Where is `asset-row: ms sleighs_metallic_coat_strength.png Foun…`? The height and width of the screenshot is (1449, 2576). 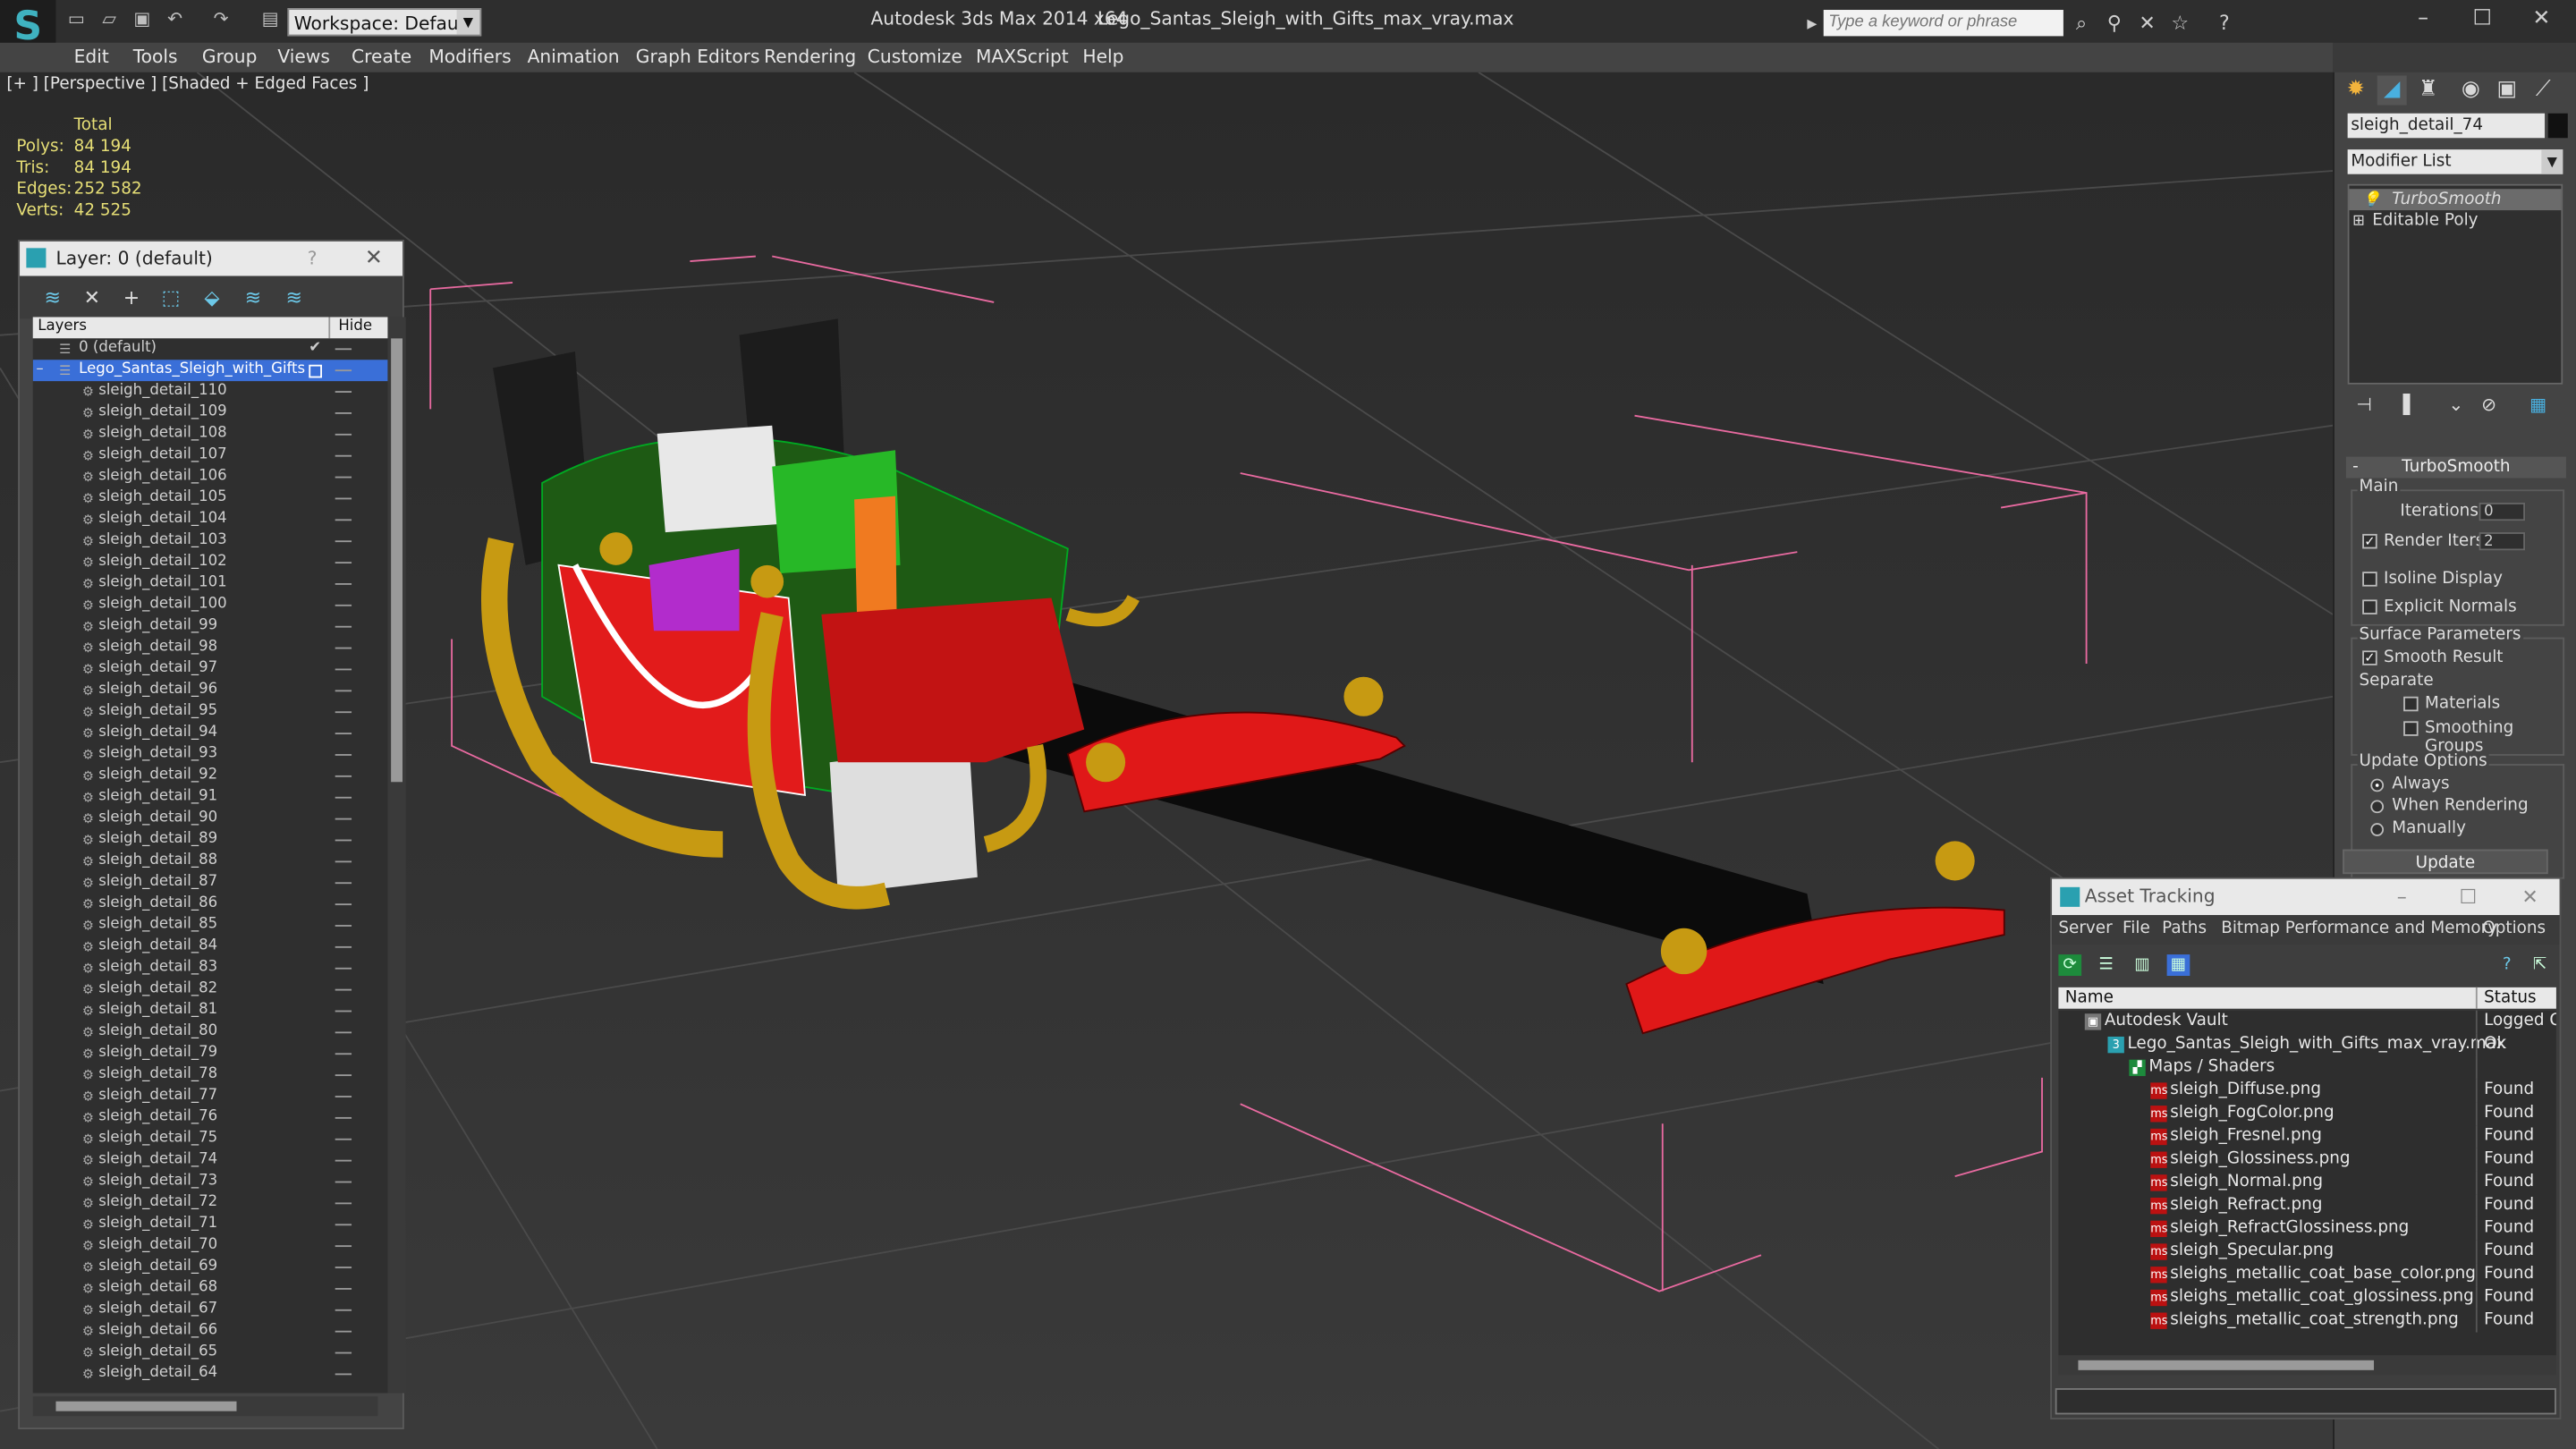
asset-row: ms sleighs_metallic_coat_strength.png Foun… is located at coordinates (2307, 1321).